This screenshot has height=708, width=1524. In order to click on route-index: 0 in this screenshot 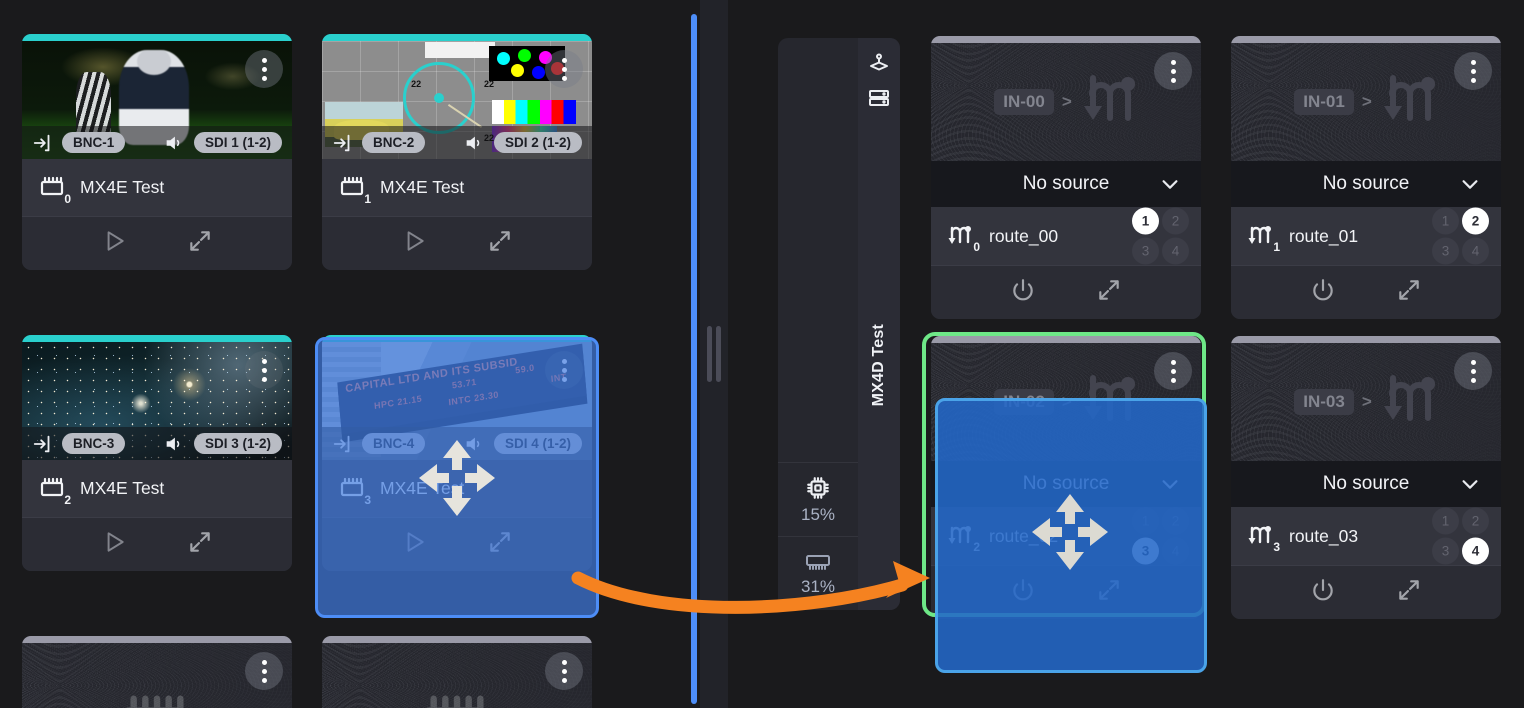, I will do `click(976, 247)`.